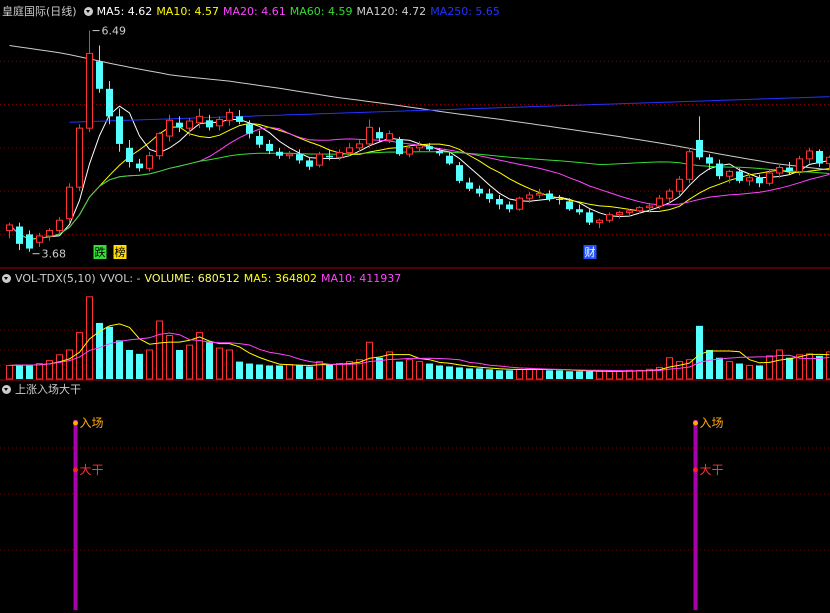  I want to click on vol-vvol: VVOL: -, so click(120, 278).